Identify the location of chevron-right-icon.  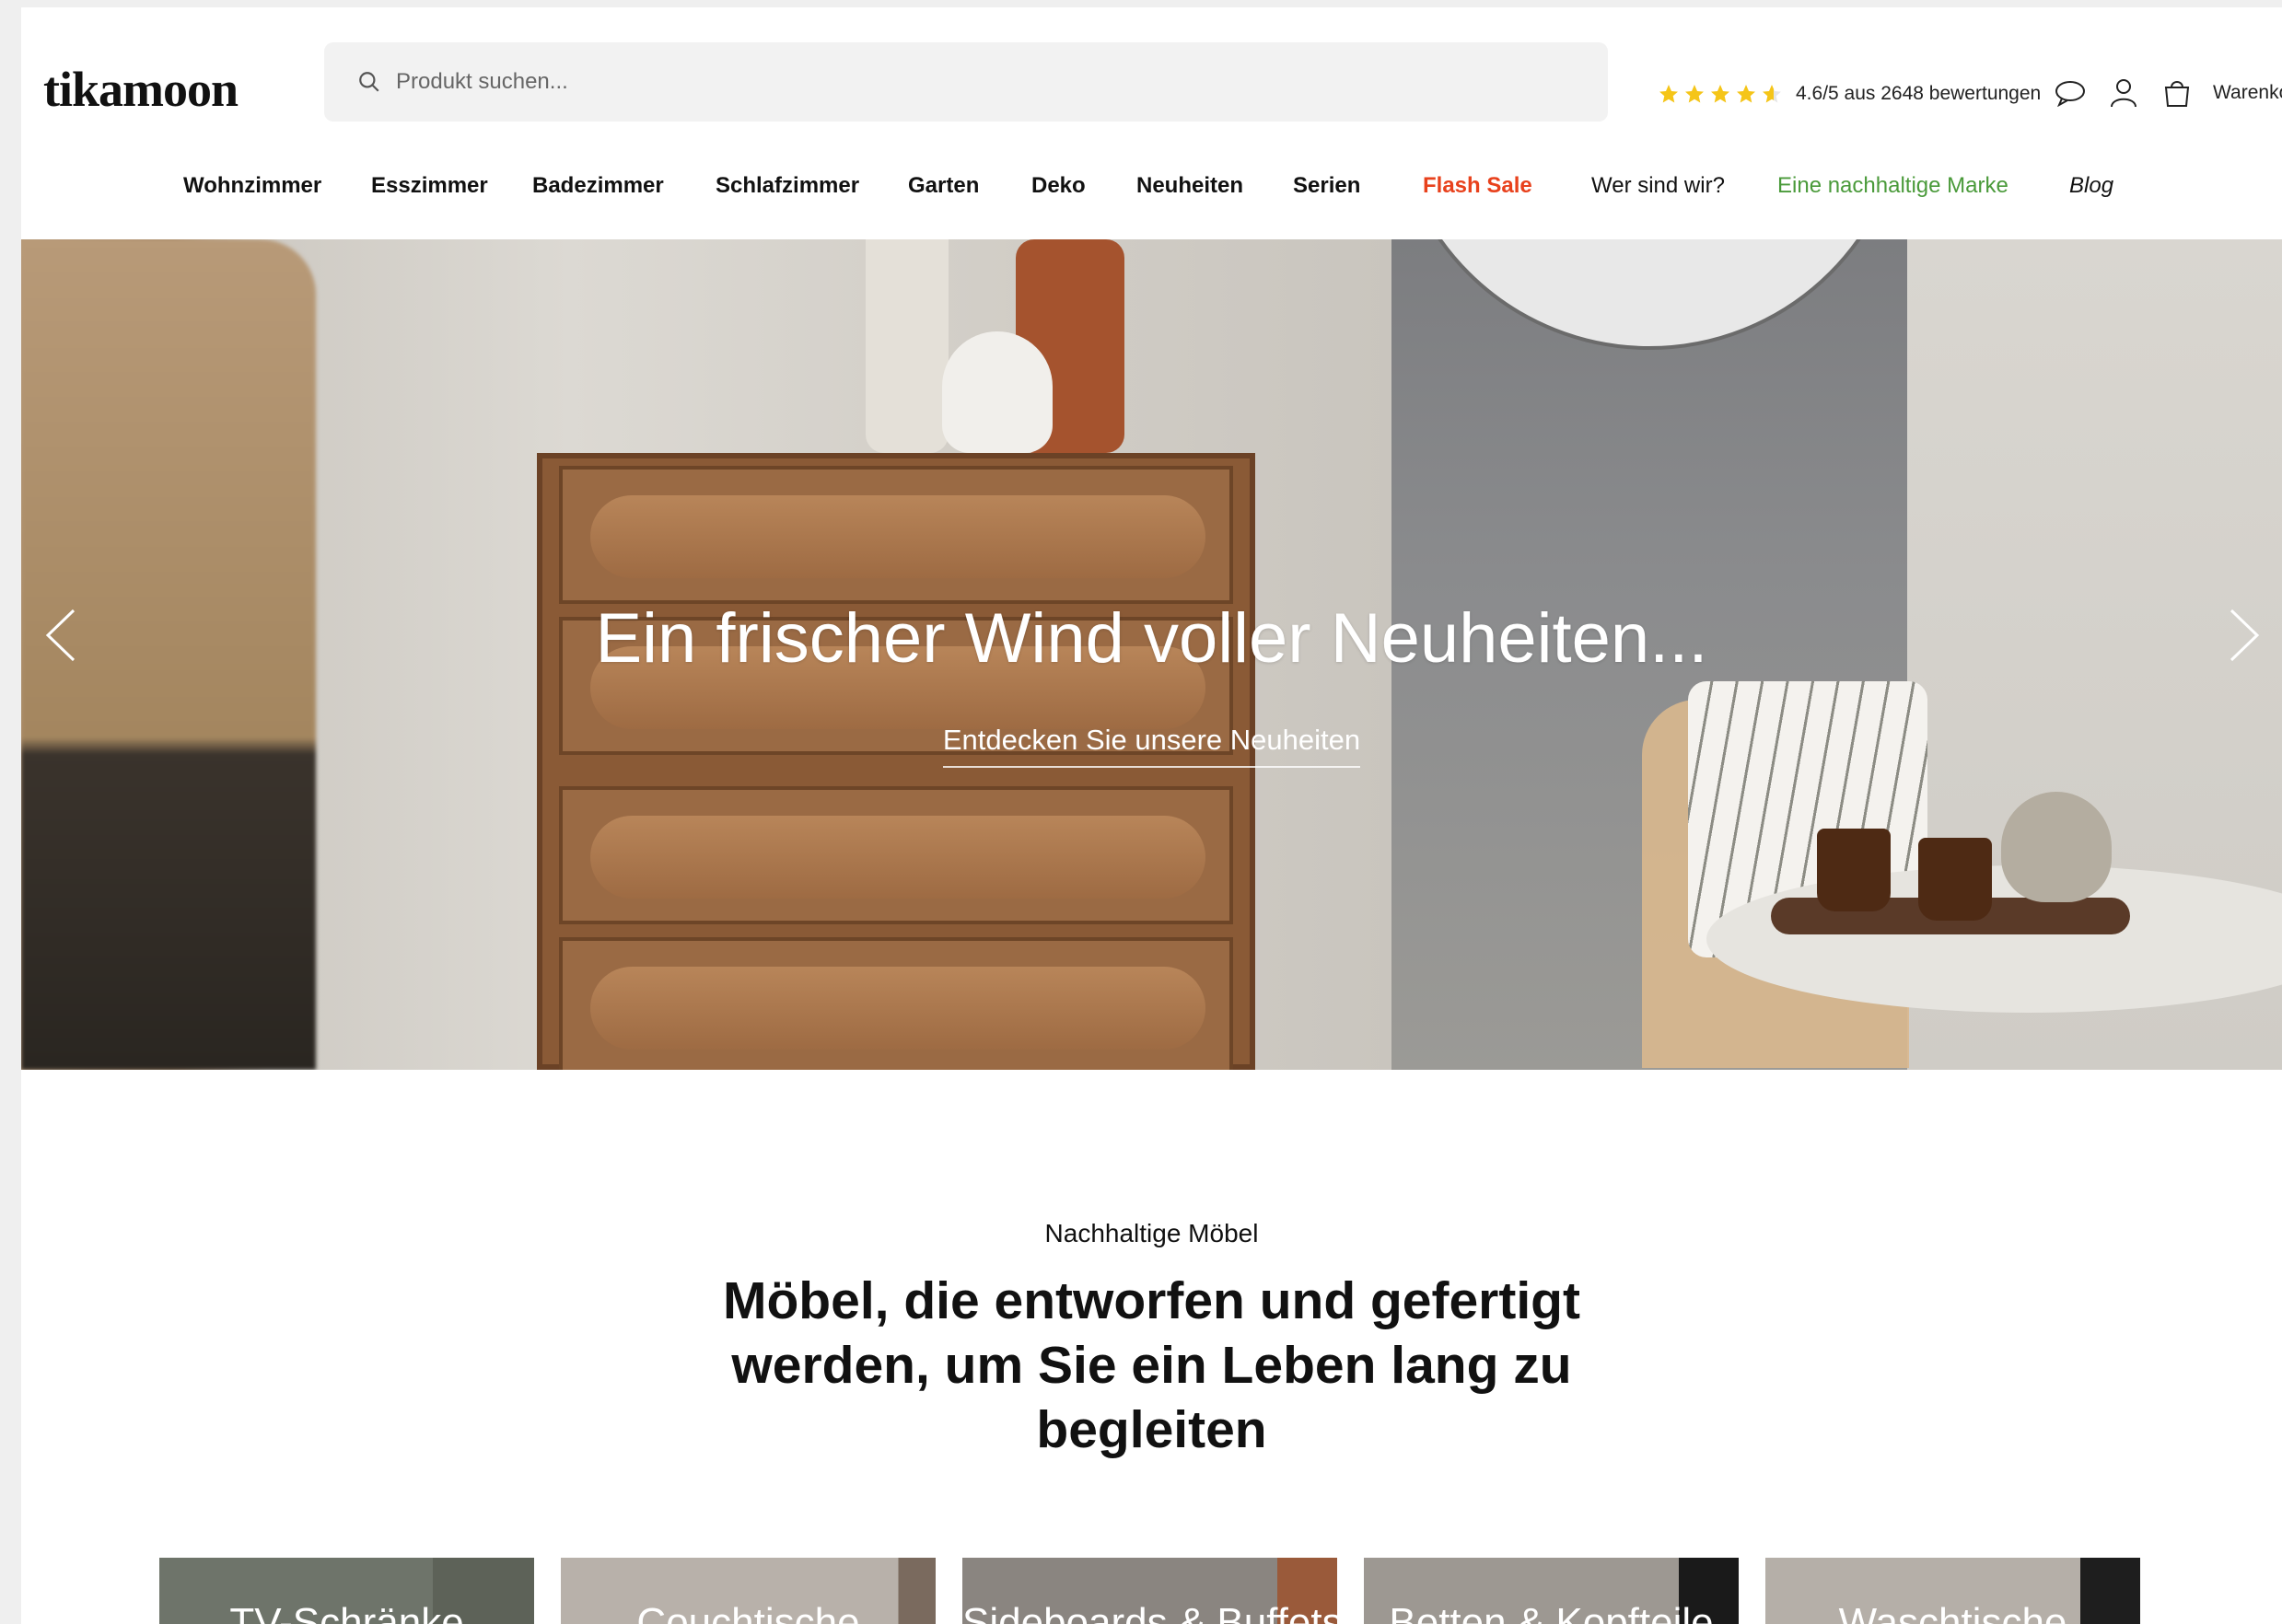
(2245, 635).